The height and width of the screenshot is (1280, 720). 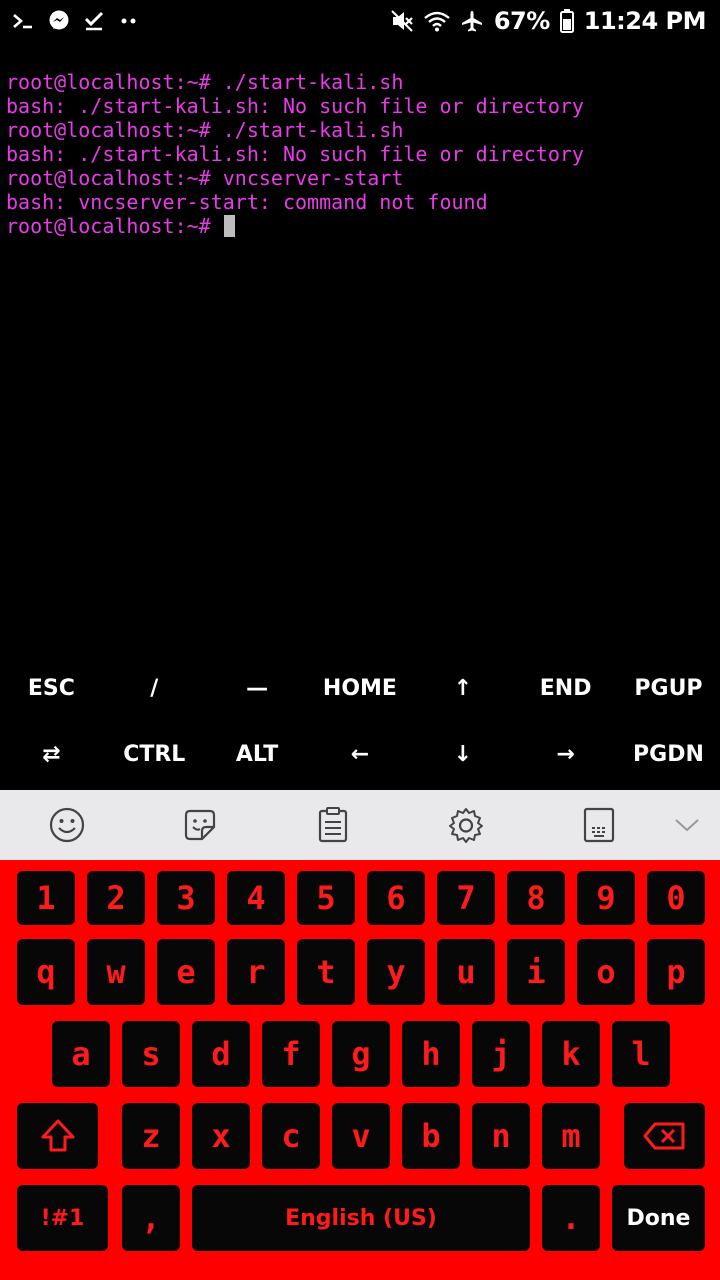 I want to click on key-6: 6, so click(x=396, y=898).